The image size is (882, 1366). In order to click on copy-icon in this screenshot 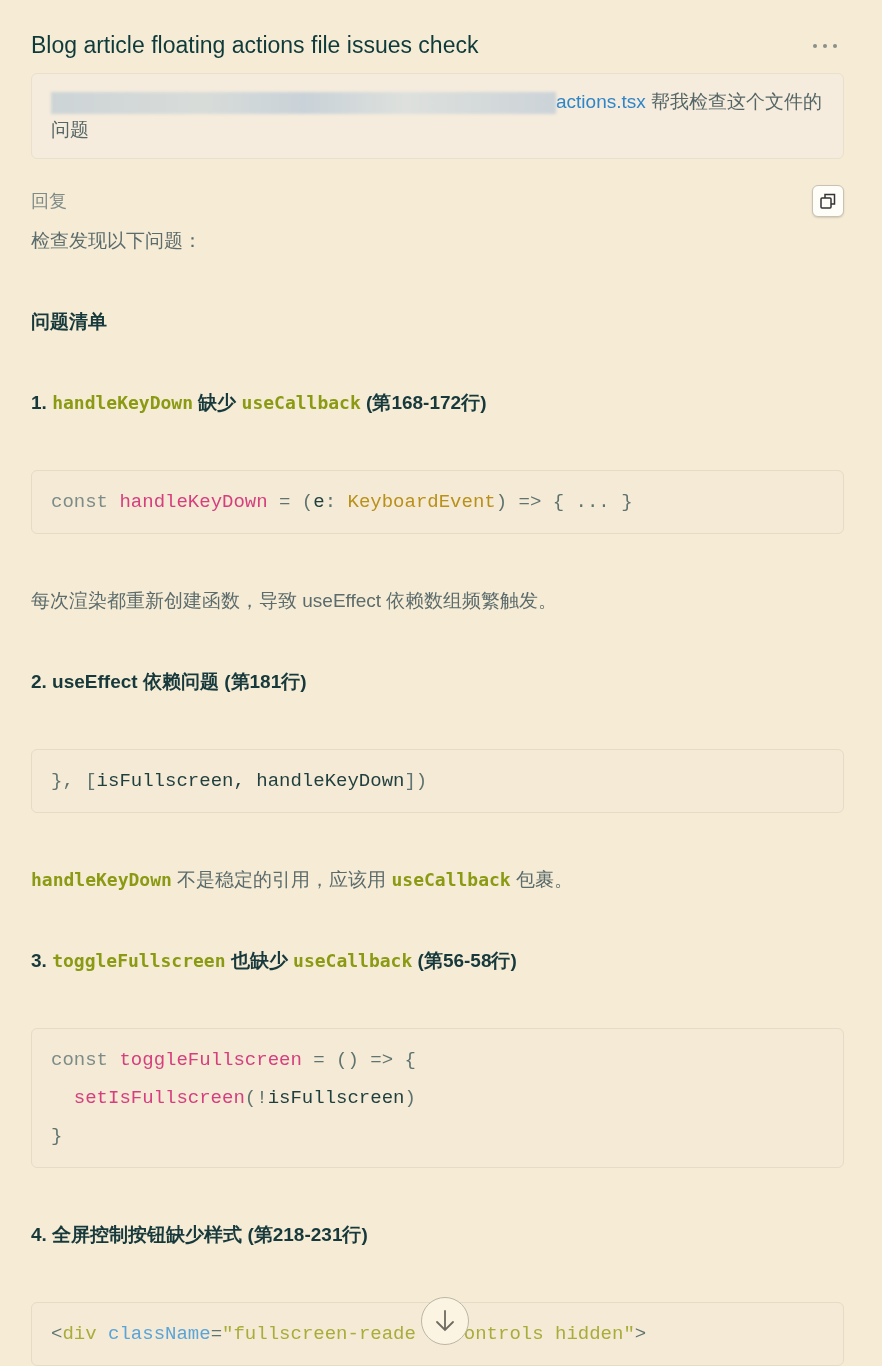, I will do `click(828, 201)`.